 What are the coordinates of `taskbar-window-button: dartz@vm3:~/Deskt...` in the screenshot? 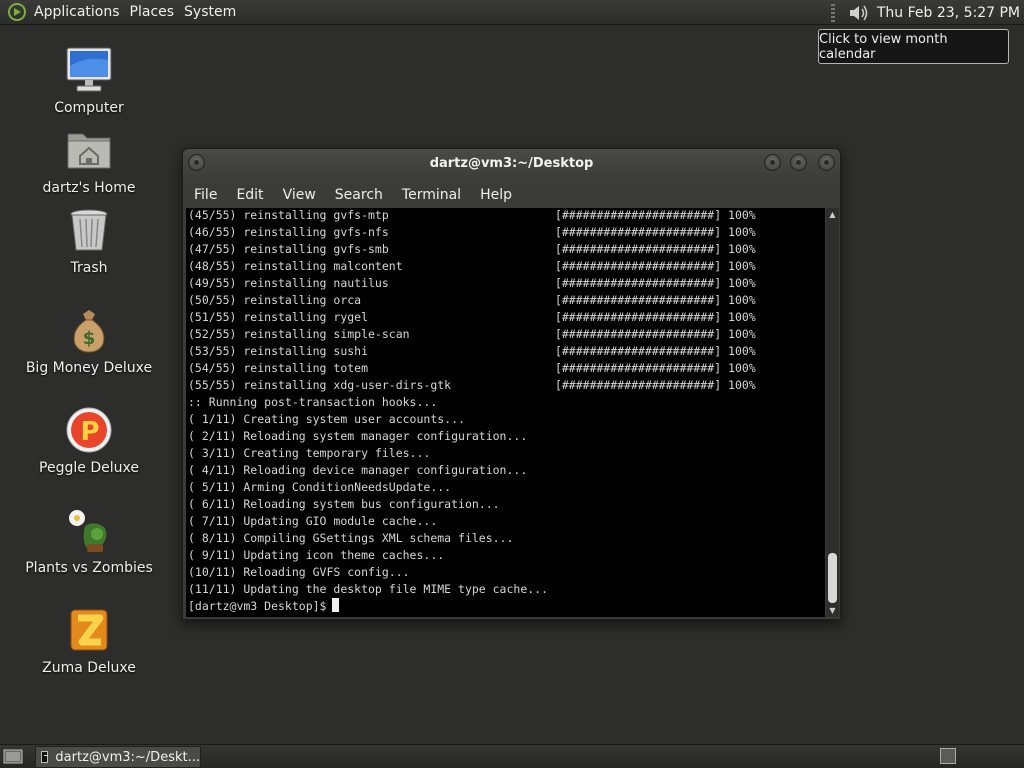 It's located at (118, 757).